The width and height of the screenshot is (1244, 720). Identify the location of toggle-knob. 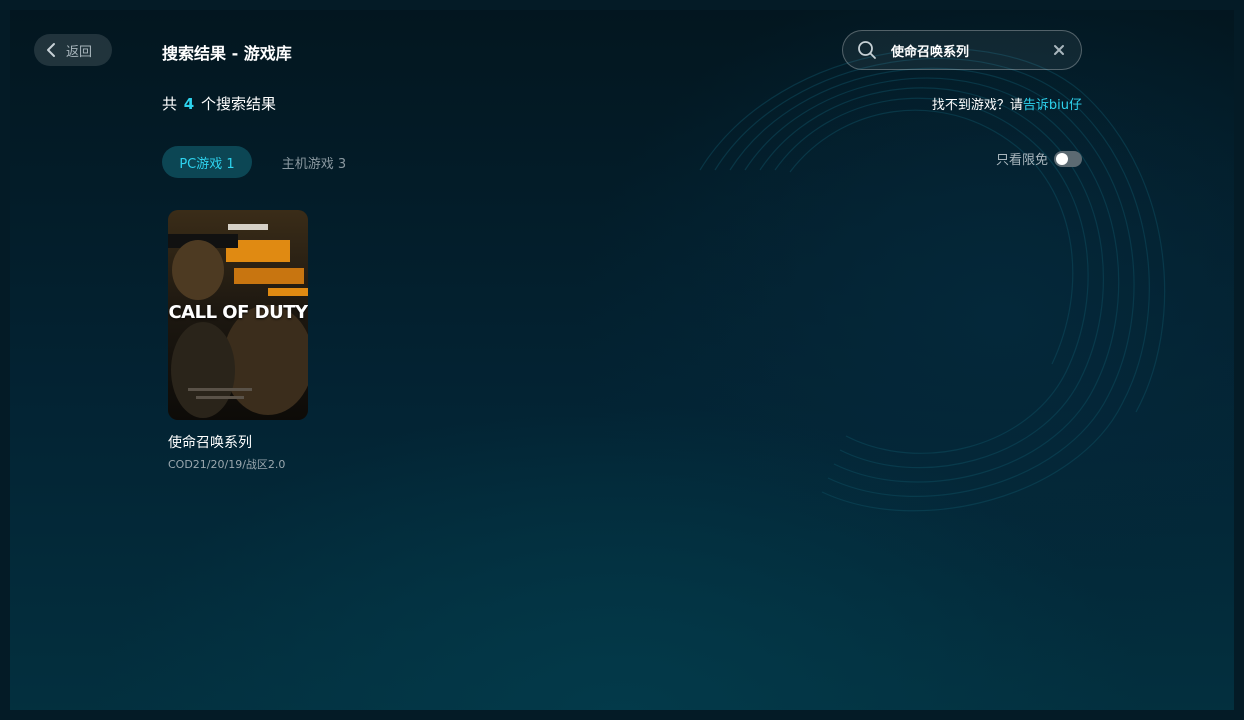
(1062, 158).